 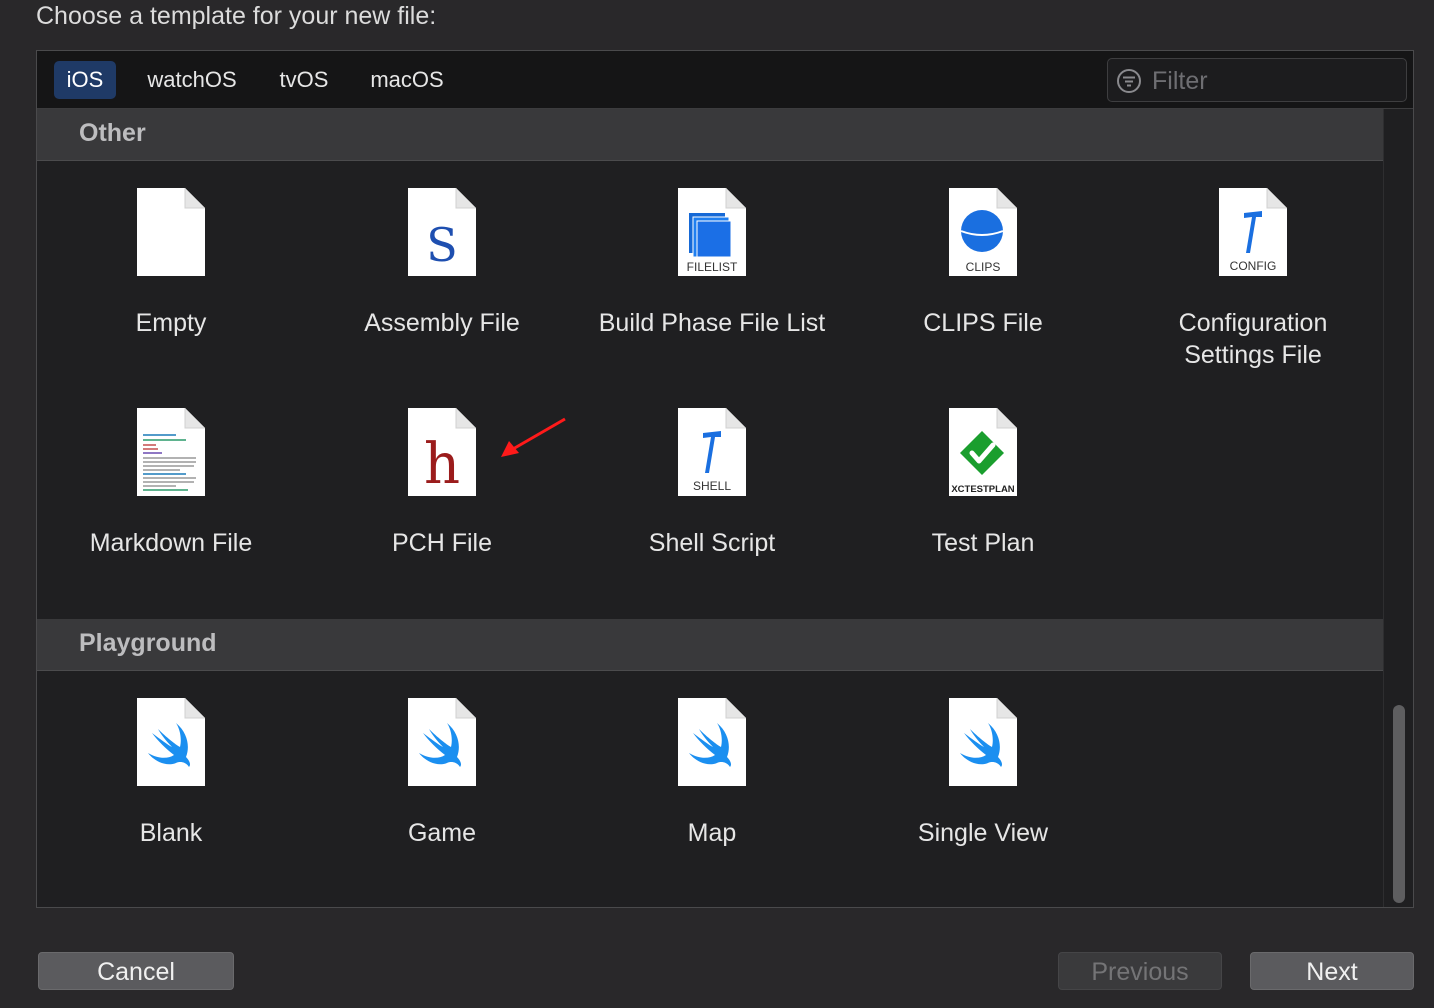 I want to click on config-icon: CONFIG, so click(x=1253, y=232).